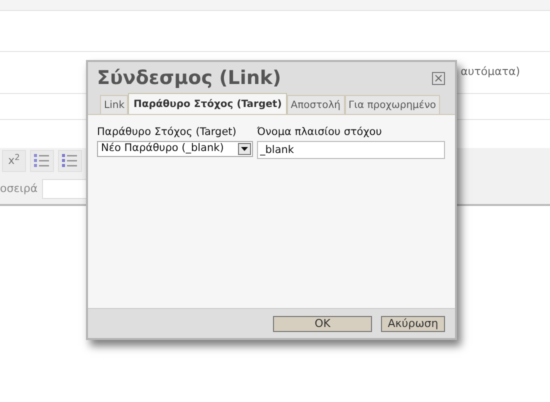 The image size is (550, 402). I want to click on auto-note: αυτόματα), so click(490, 72).